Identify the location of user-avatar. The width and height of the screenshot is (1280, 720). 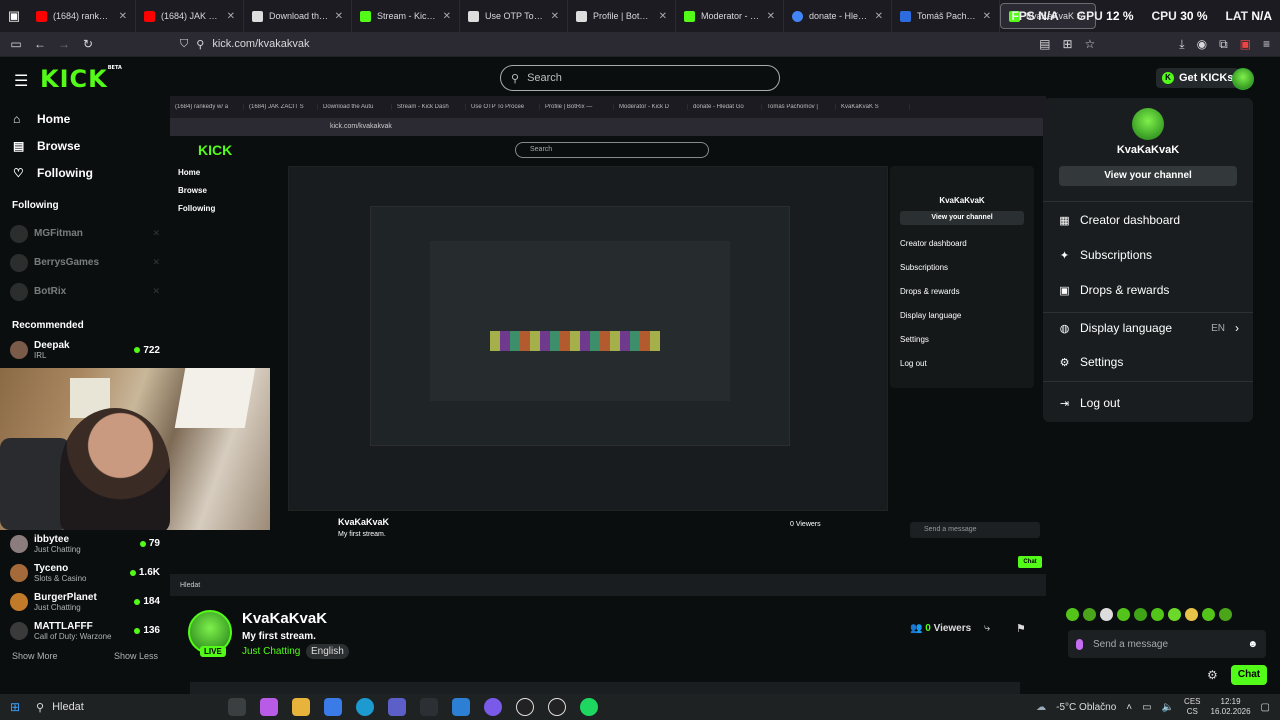
(1243, 79).